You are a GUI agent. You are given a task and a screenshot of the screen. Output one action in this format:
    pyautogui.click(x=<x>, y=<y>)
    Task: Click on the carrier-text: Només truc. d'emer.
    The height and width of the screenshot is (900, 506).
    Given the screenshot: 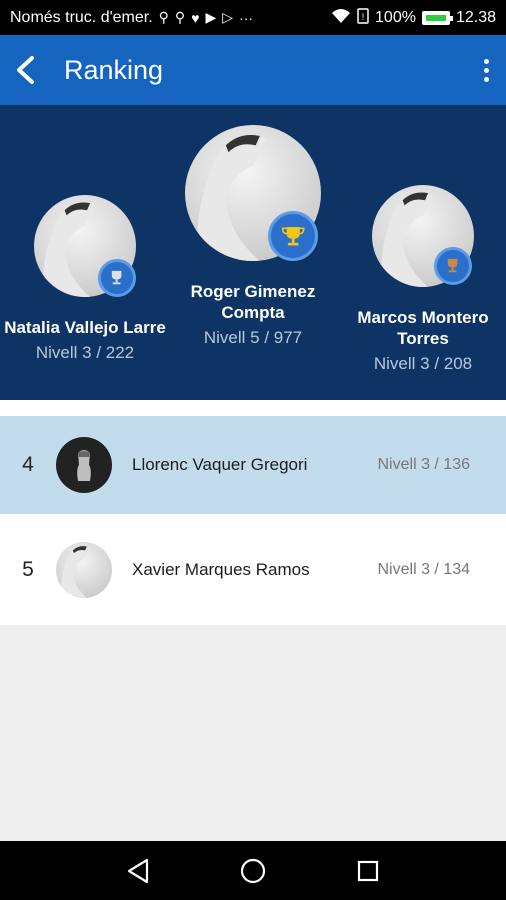 What is the action you would take?
    pyautogui.click(x=81, y=17)
    